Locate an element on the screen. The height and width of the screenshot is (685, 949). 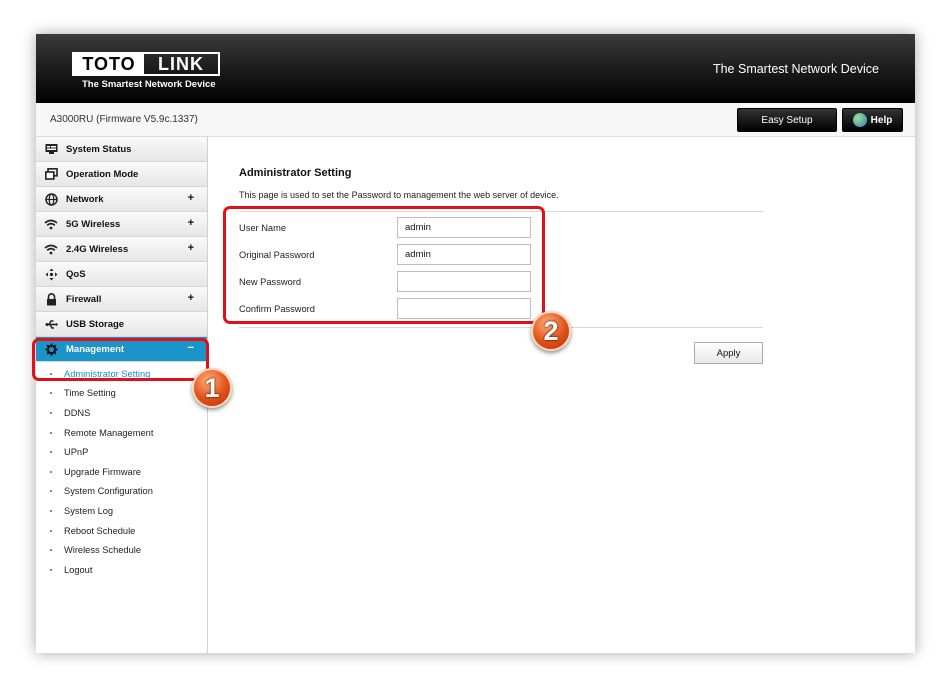
divider is located at coordinates (501, 327).